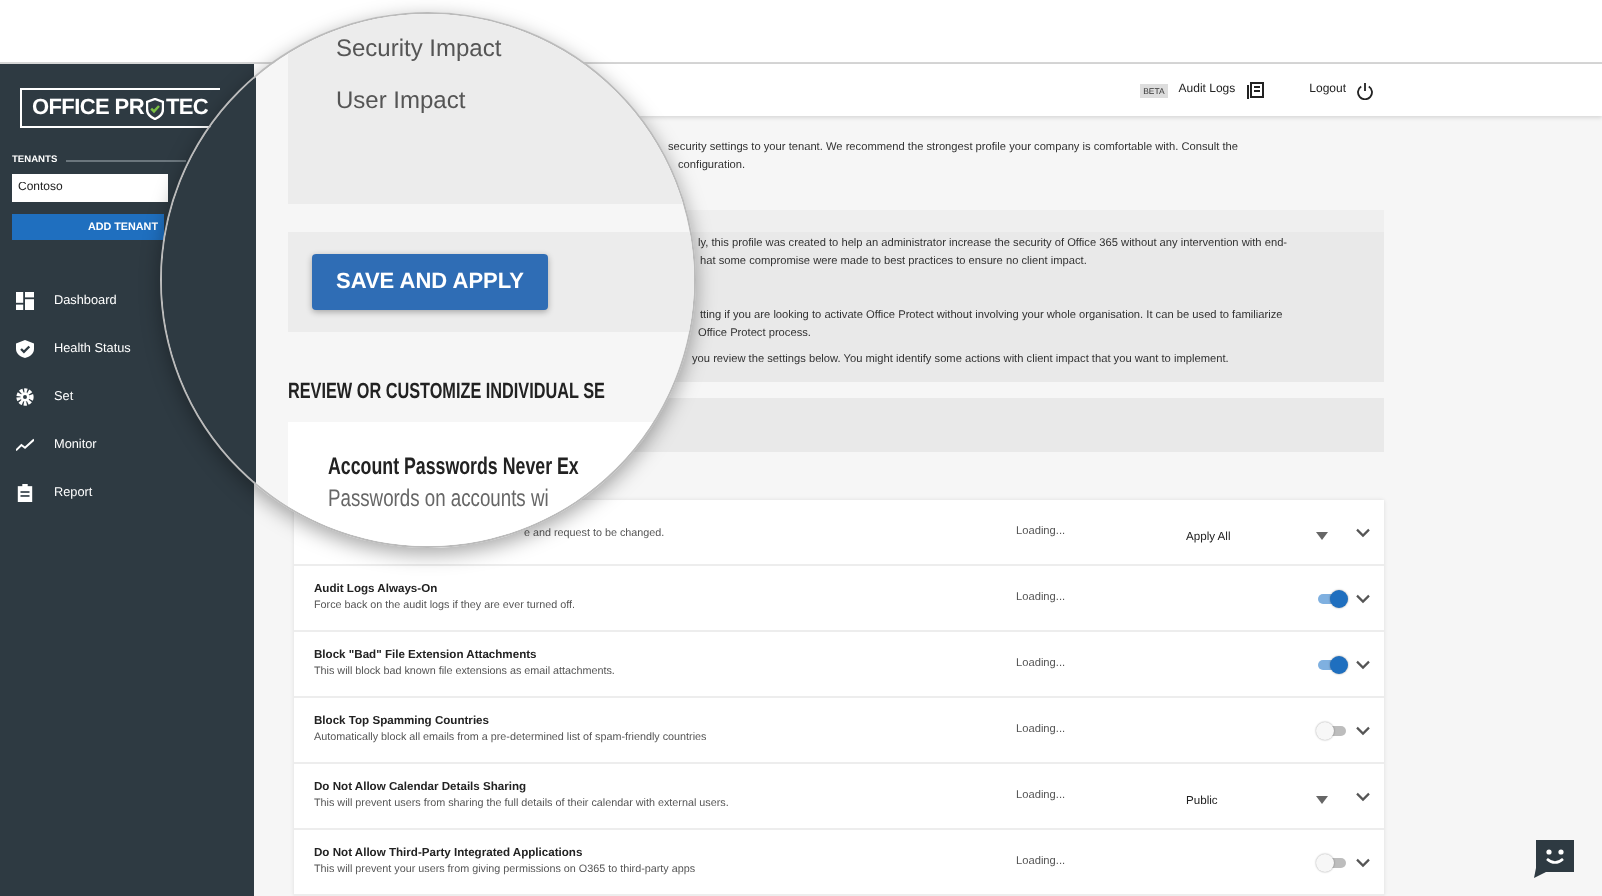 This screenshot has width=1602, height=896. What do you see at coordinates (25, 300) in the screenshot?
I see `dashboard-icon` at bounding box center [25, 300].